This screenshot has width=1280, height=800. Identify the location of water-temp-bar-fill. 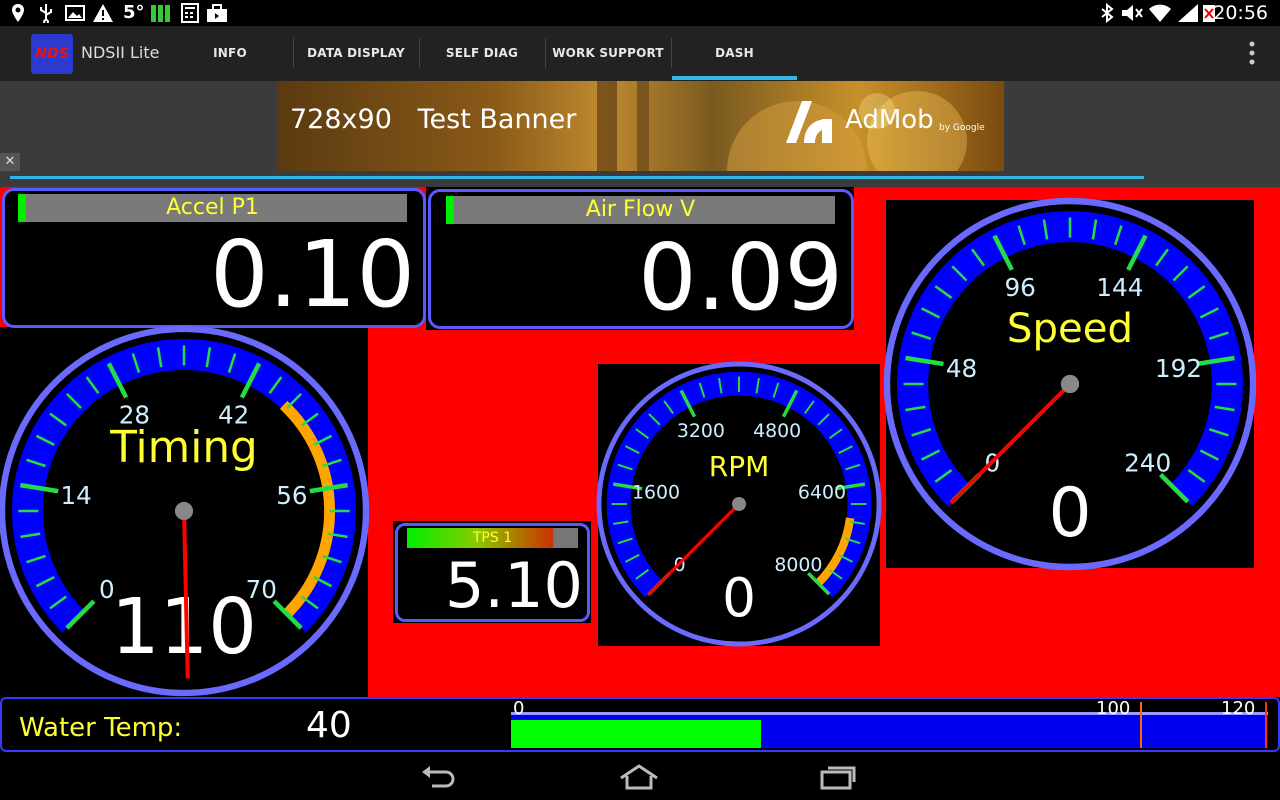
(636, 734).